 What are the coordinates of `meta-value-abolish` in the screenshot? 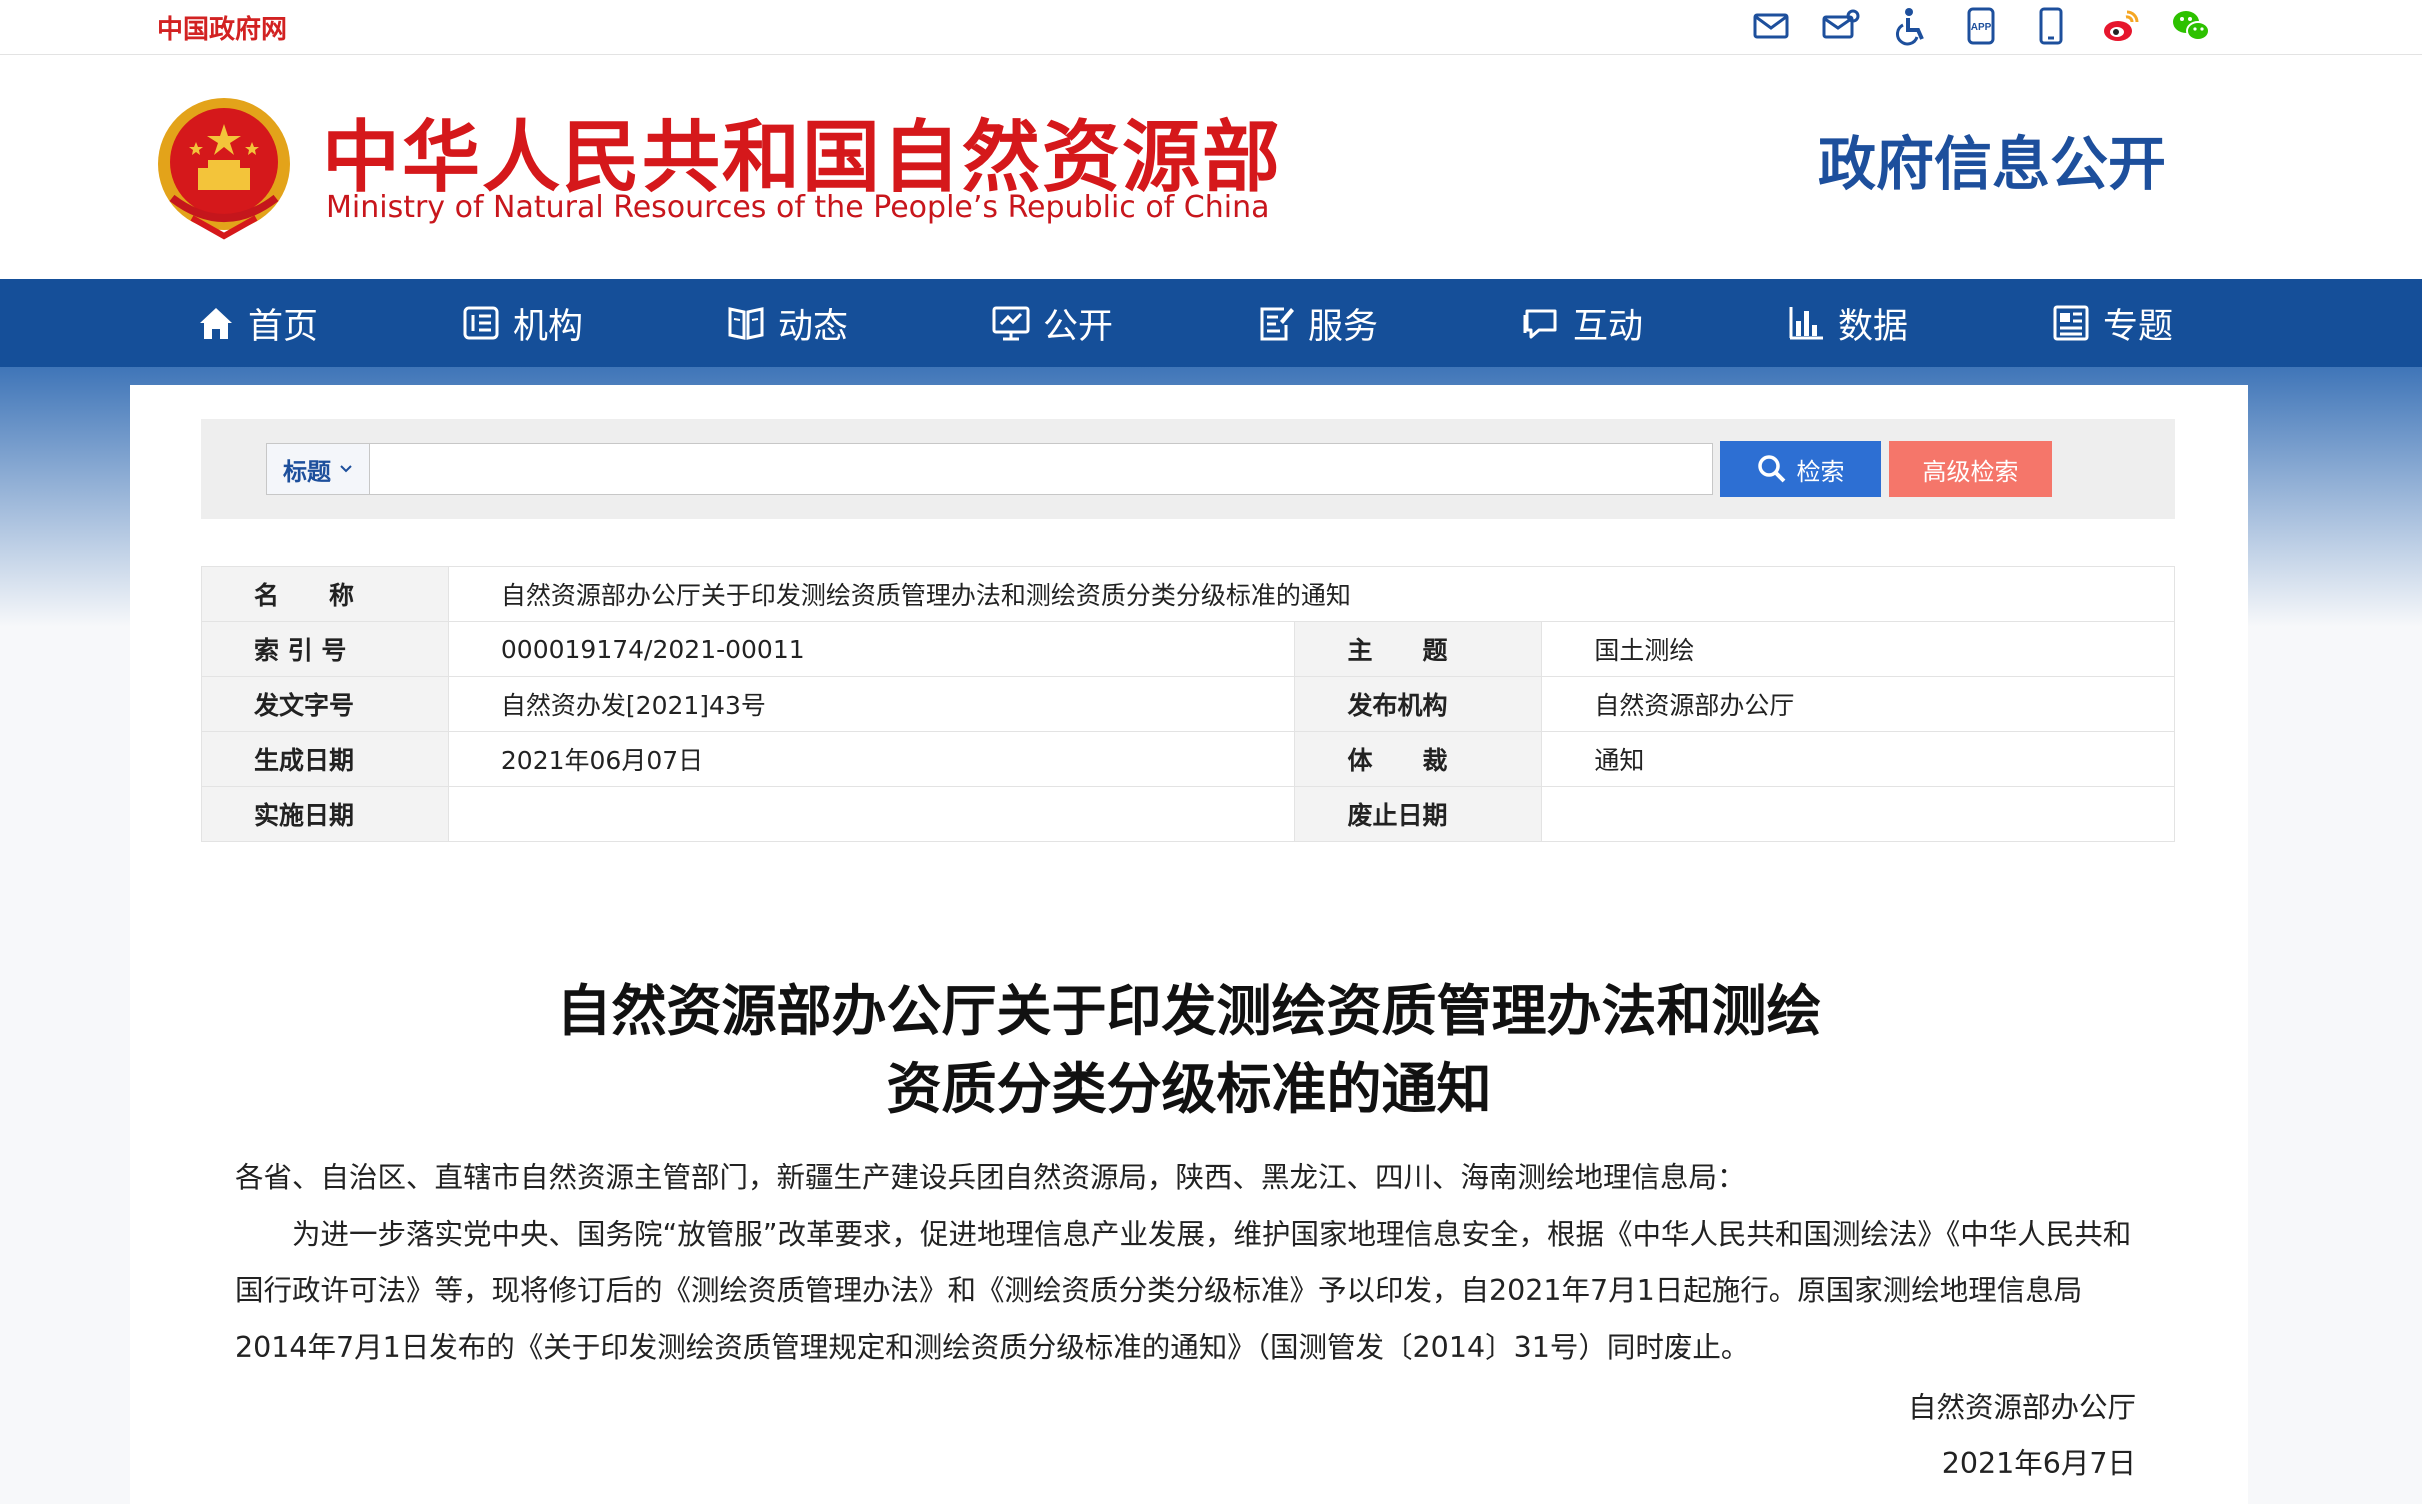 It's located at (1858, 814).